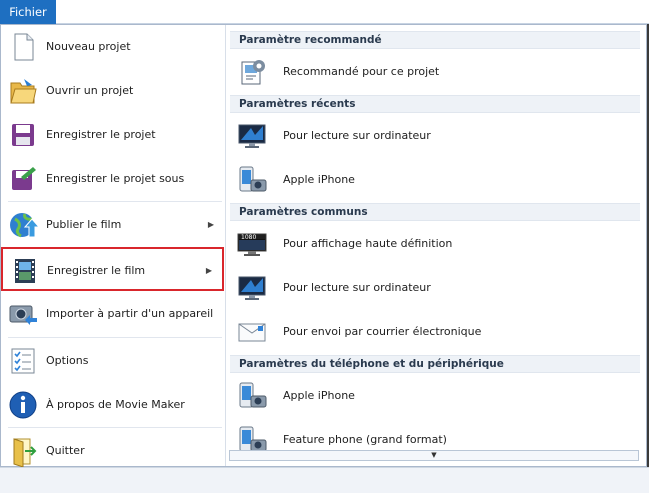 The width and height of the screenshot is (649, 493). Describe the element at coordinates (435, 40) in the screenshot. I see `section-header: Paramètre recommandé` at that location.